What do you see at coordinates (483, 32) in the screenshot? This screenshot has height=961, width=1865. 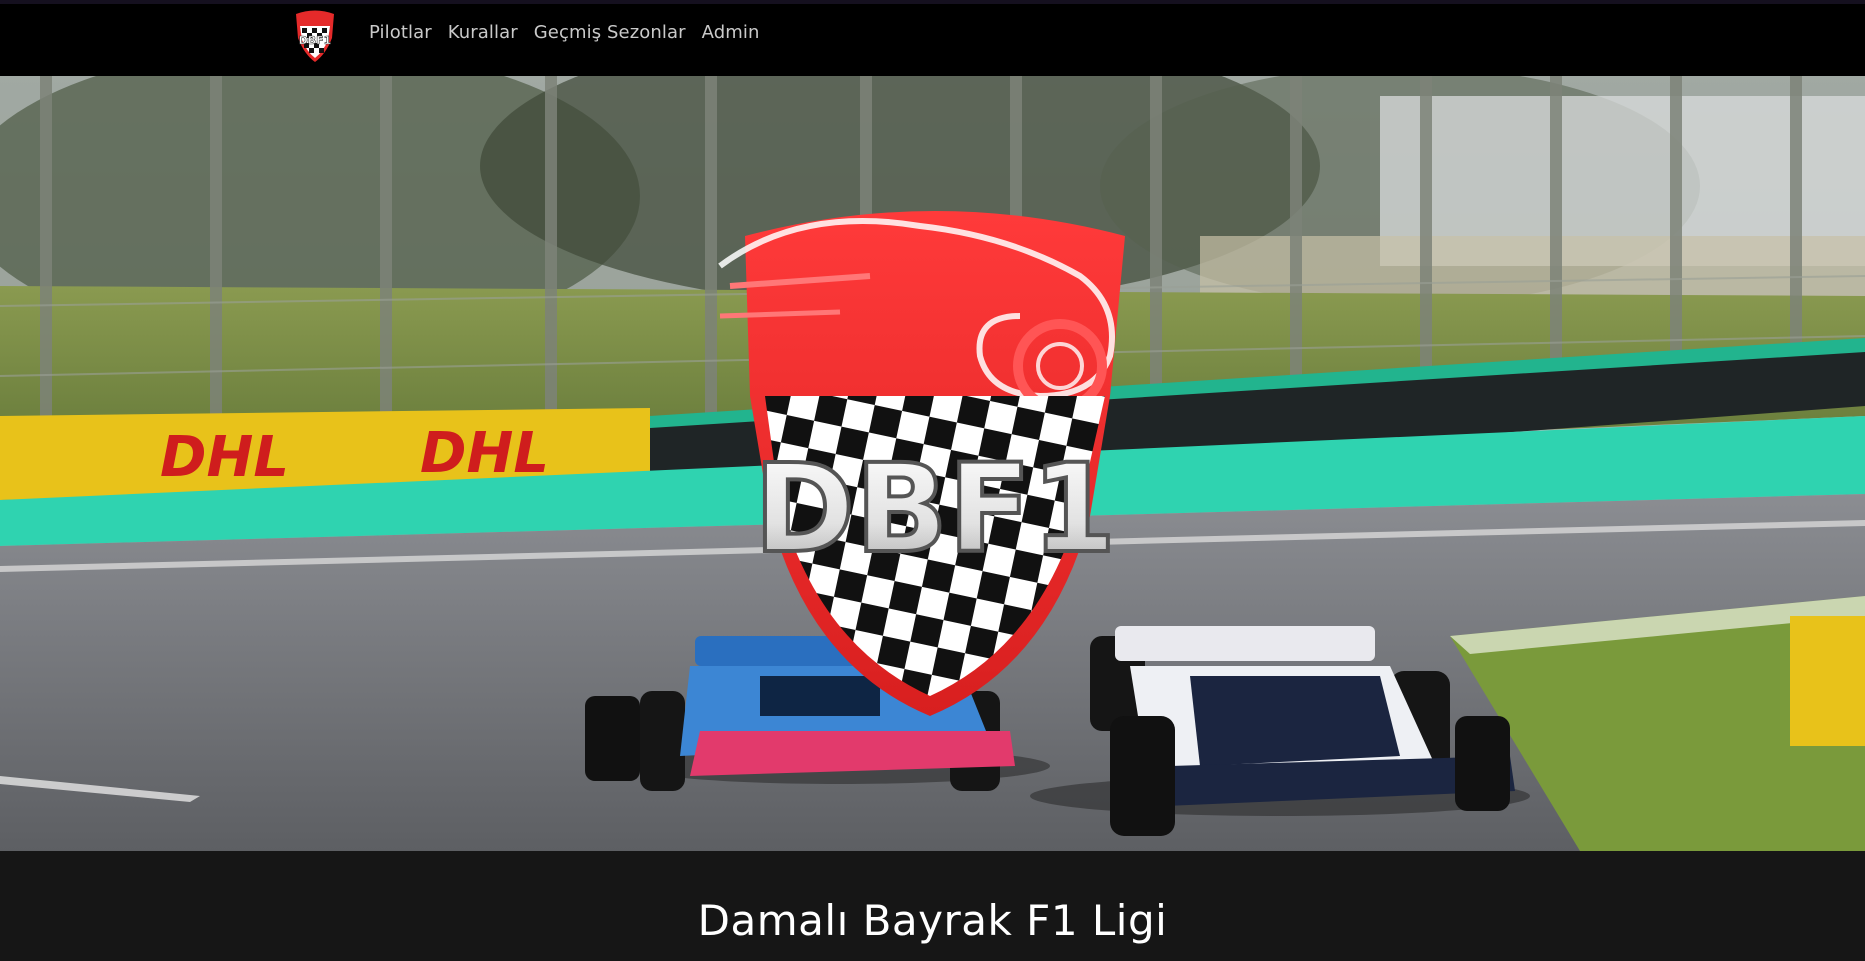 I see `nav-item-kurallar: Kurallar` at bounding box center [483, 32].